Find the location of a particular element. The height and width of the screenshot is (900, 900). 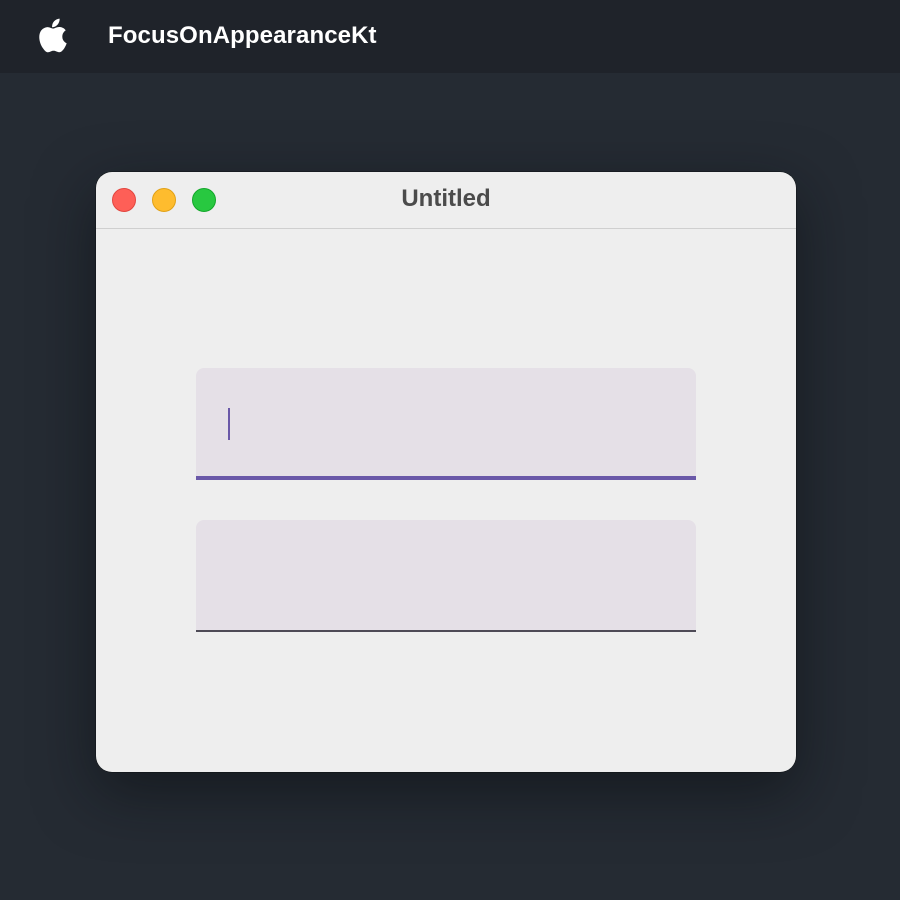

menu-bar: FocusOnAppearanceKt is located at coordinates (450, 36).